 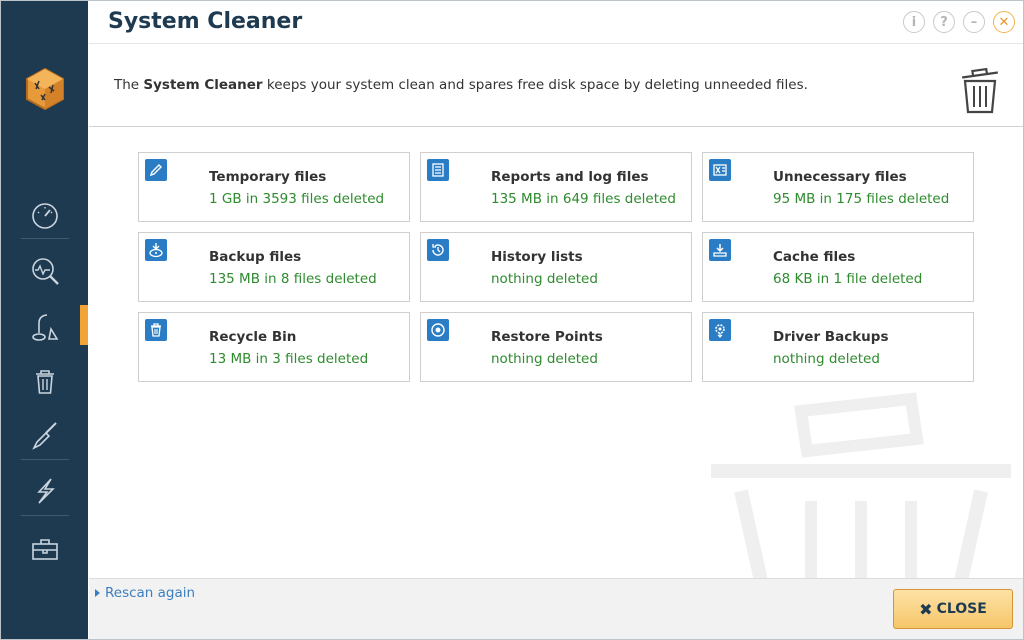 I want to click on chevron-right-icon, so click(x=97, y=593).